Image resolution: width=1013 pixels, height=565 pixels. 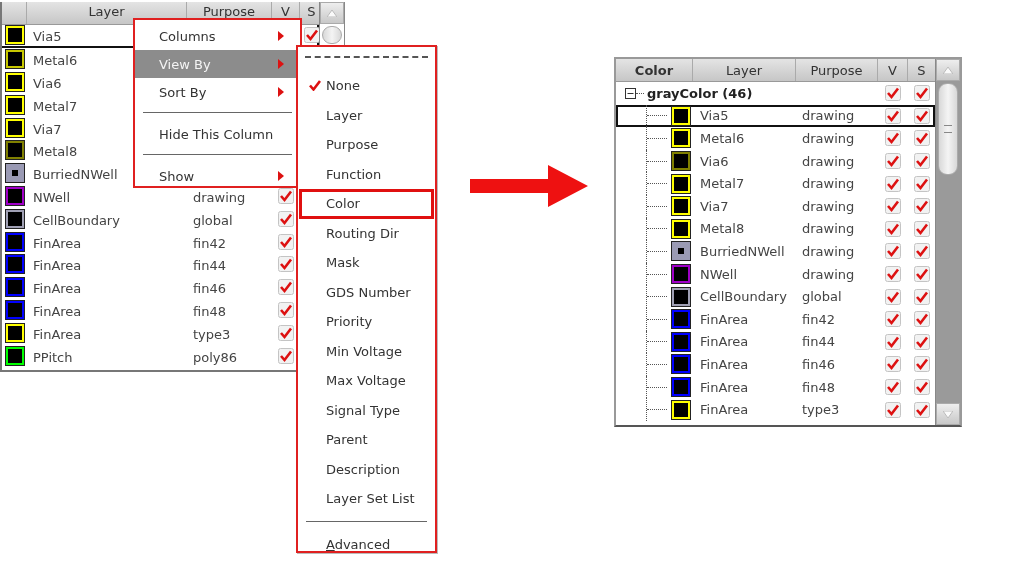 I want to click on group-label: grayColor (46), so click(x=700, y=93).